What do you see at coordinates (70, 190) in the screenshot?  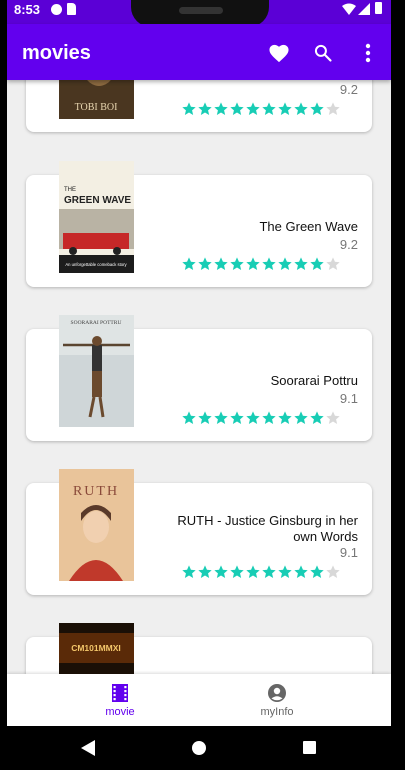 I see `svg-text: THE` at bounding box center [70, 190].